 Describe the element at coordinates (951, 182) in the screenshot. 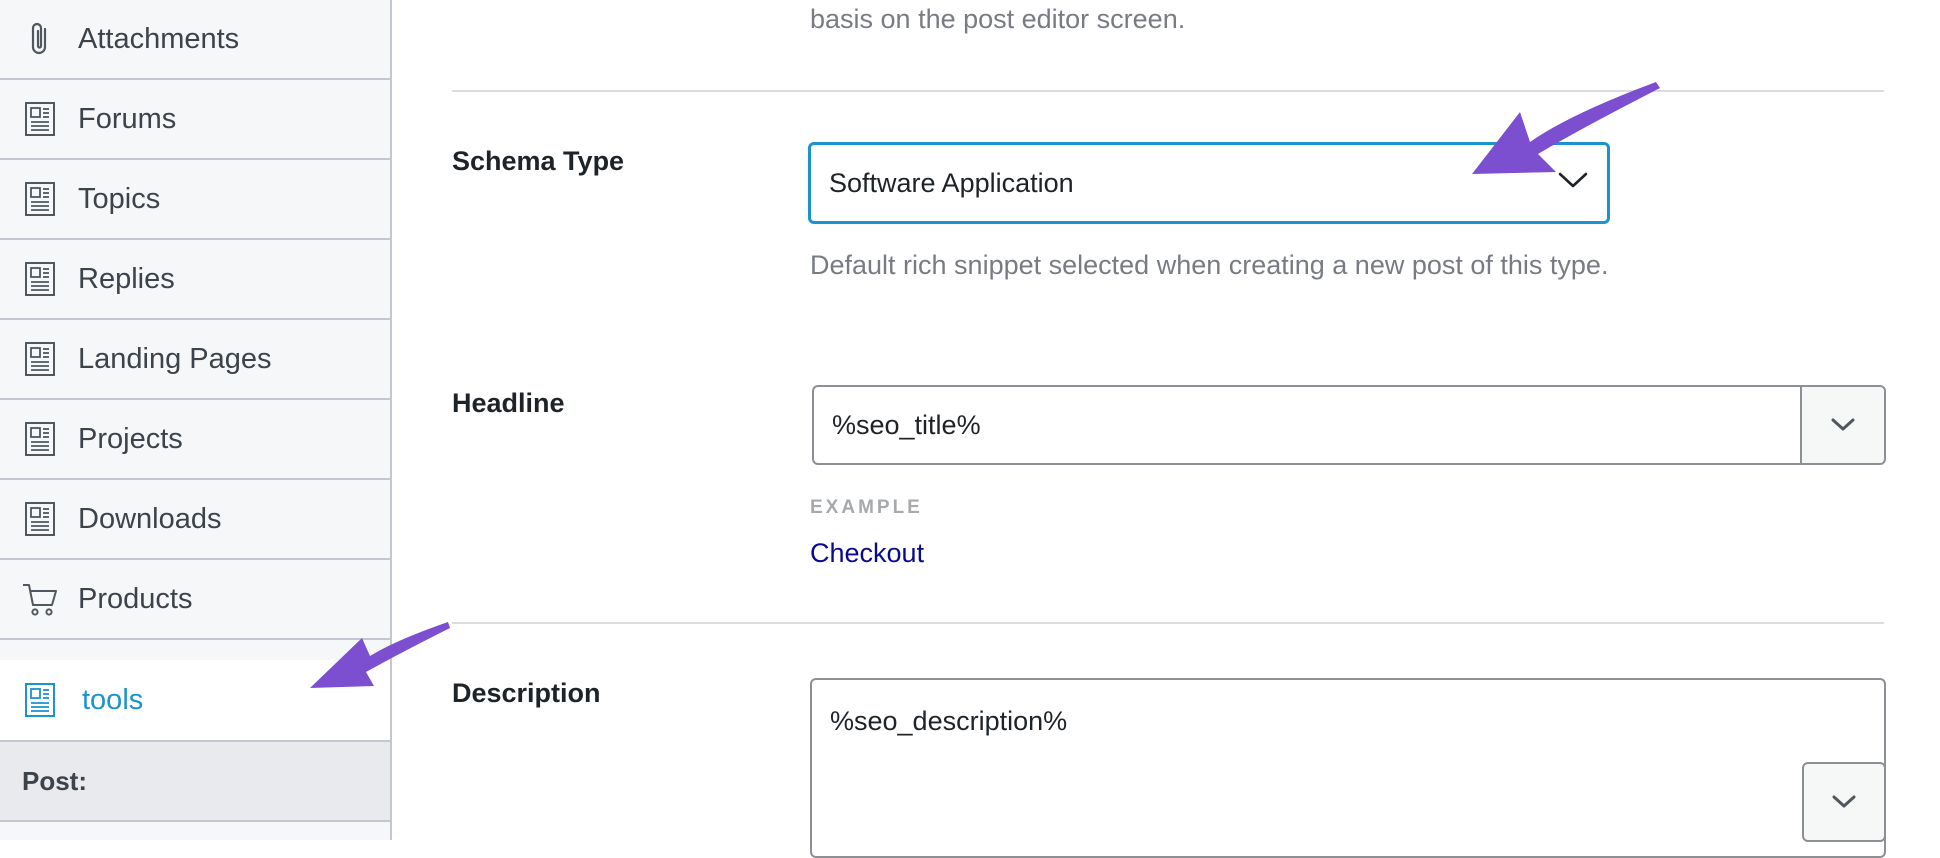

I see `schema-type-value: Software Application` at that location.